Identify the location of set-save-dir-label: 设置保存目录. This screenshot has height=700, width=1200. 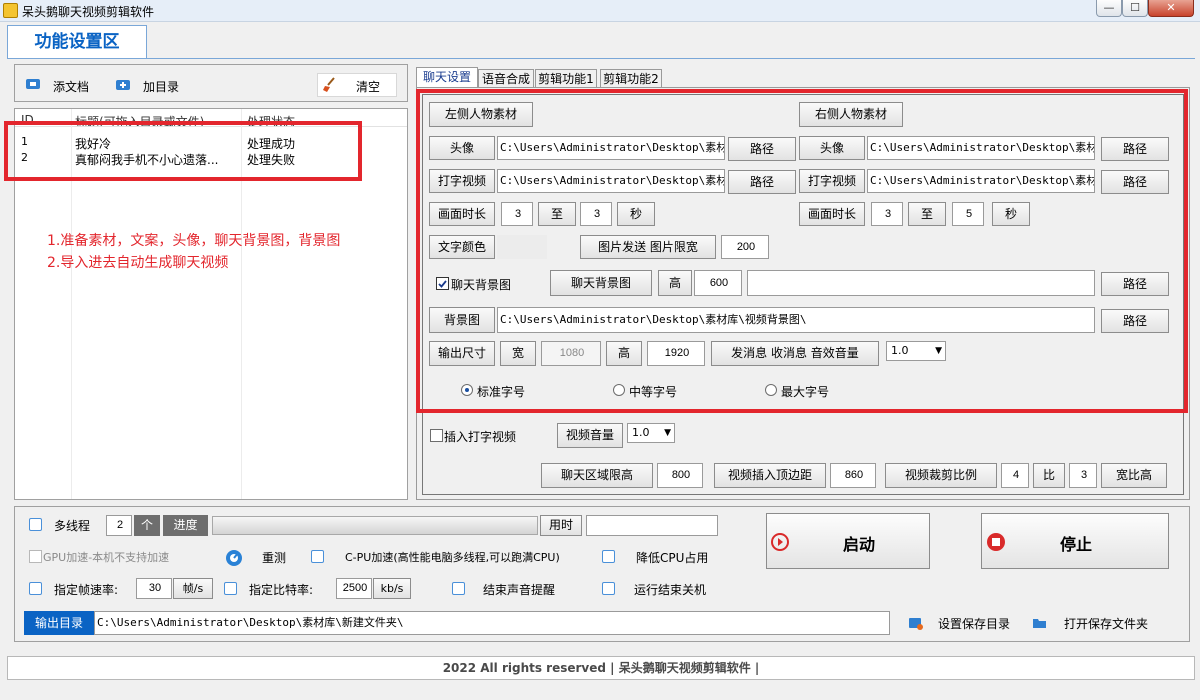
(974, 624).